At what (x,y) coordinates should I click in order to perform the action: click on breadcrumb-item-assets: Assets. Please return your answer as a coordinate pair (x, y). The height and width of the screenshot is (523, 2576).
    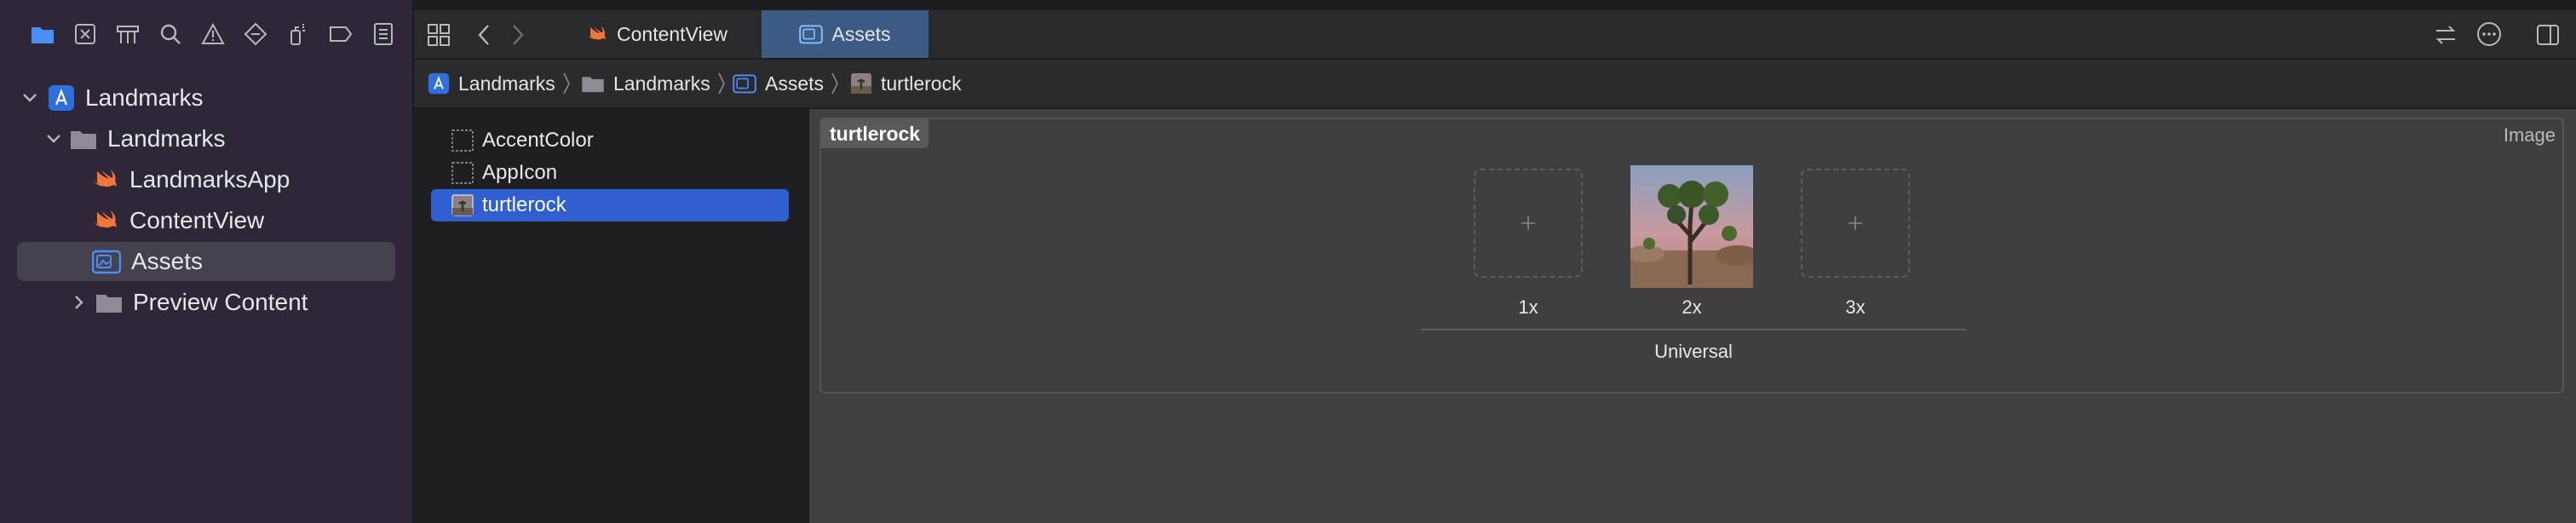
    Looking at the image, I should click on (786, 83).